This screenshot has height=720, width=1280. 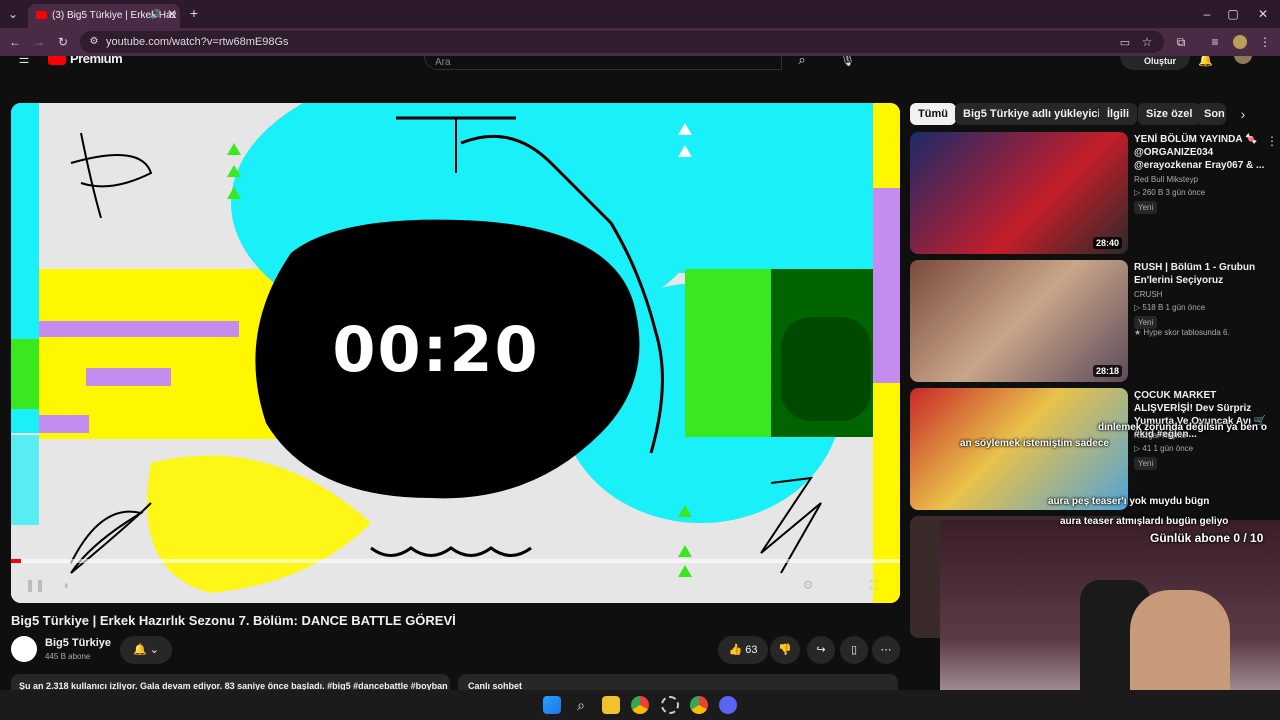 I want to click on notifications-icon: 🔔, so click(x=1205, y=61).